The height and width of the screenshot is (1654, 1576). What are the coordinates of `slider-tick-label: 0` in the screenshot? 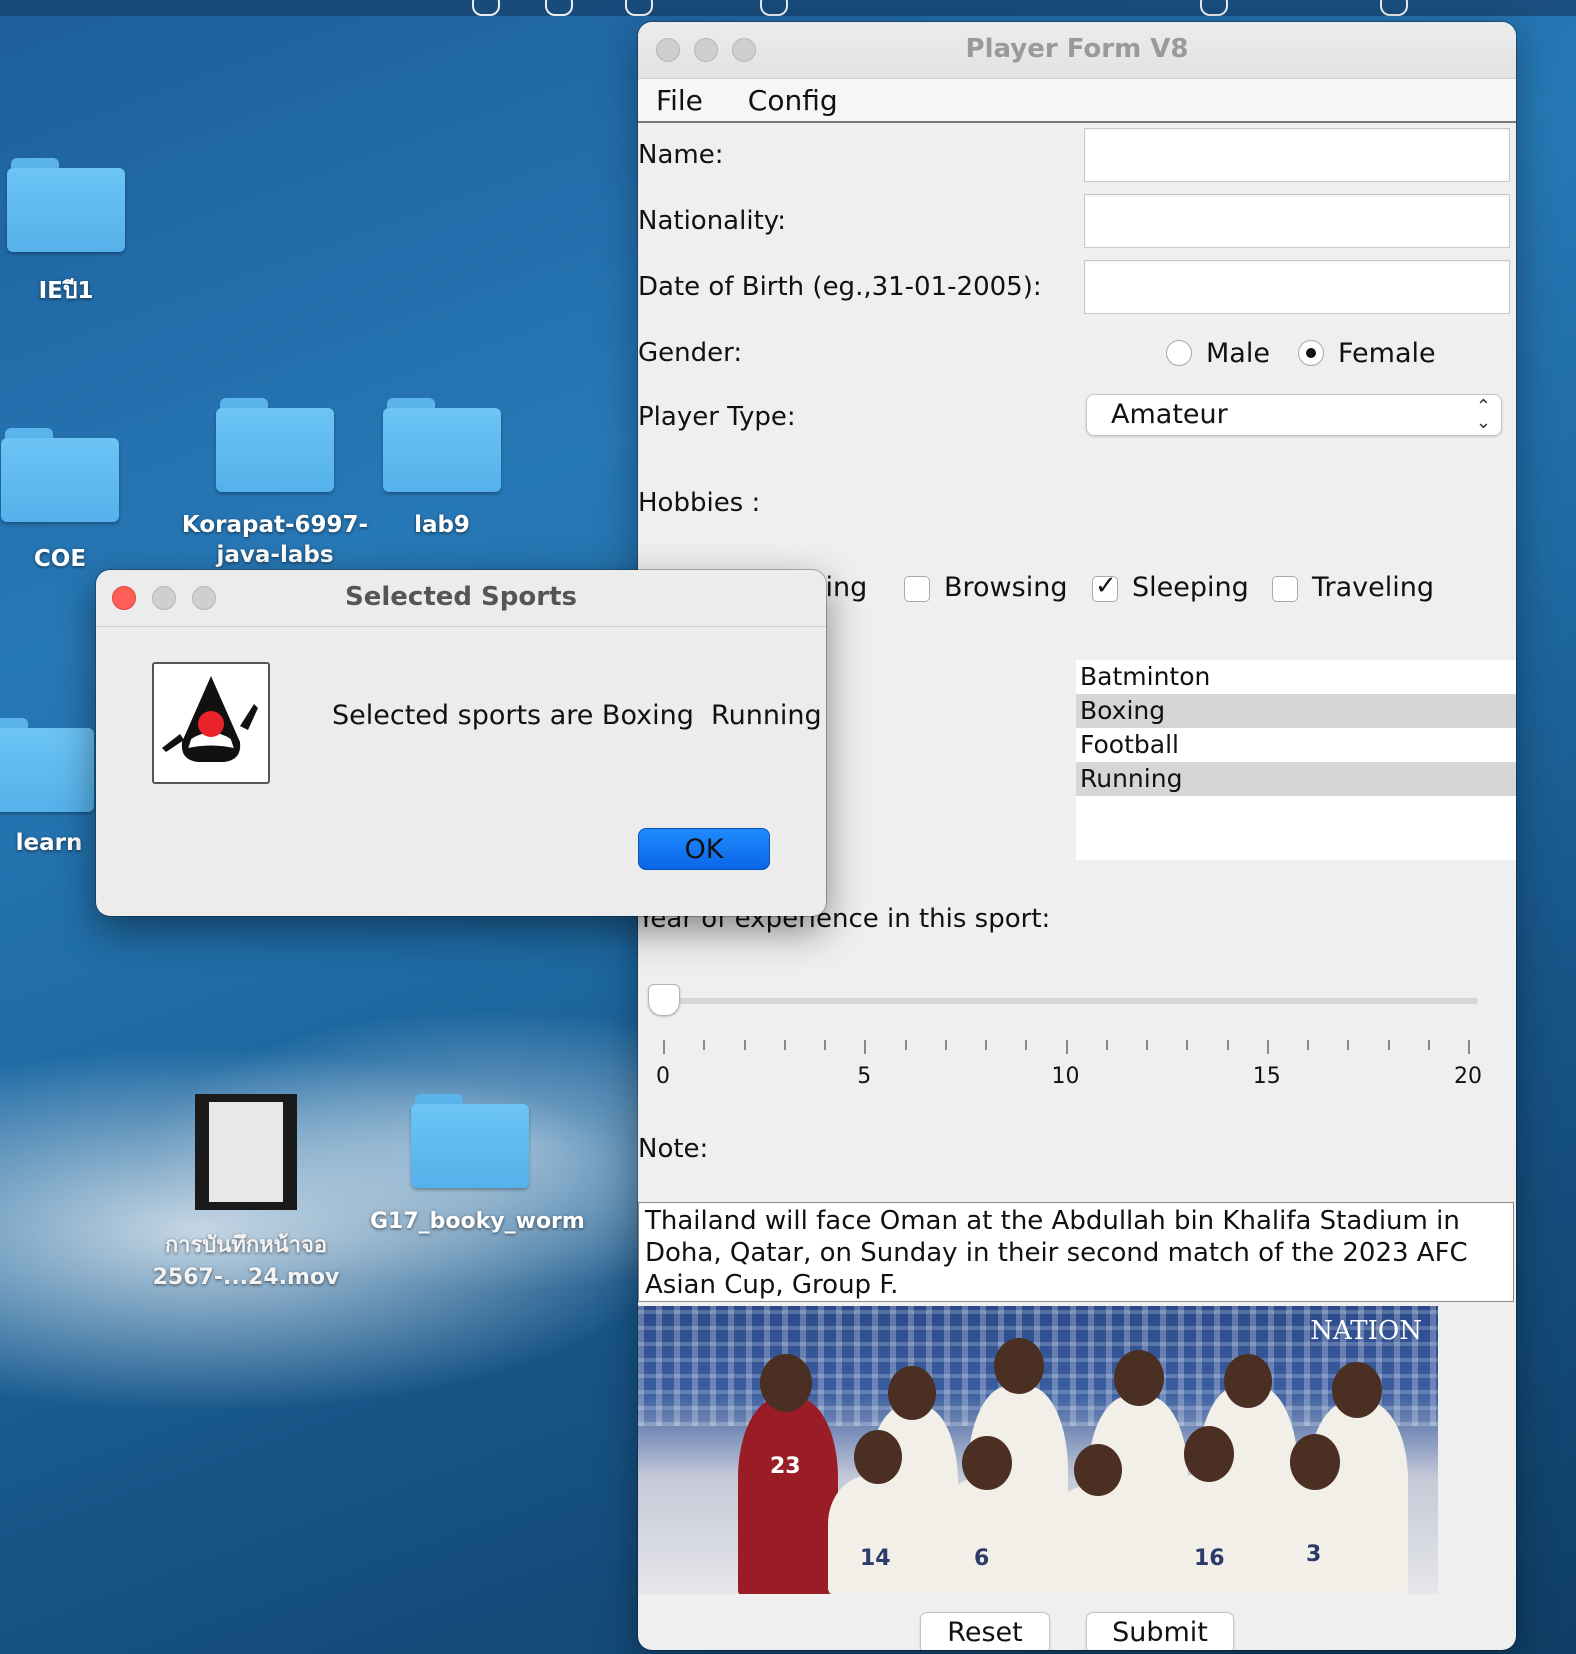 It's located at (663, 1076).